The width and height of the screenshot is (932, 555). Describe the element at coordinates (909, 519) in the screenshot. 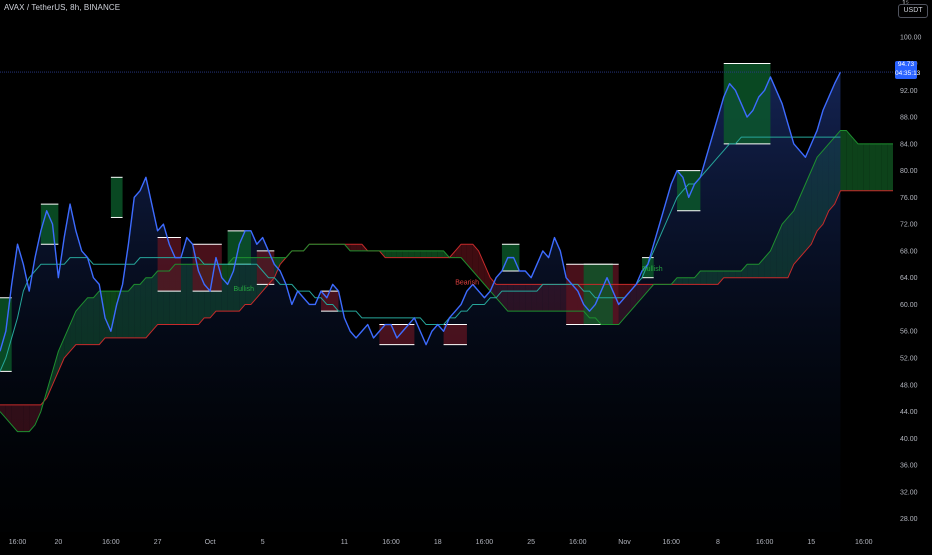

I see `y-tick-label: 28.00` at that location.